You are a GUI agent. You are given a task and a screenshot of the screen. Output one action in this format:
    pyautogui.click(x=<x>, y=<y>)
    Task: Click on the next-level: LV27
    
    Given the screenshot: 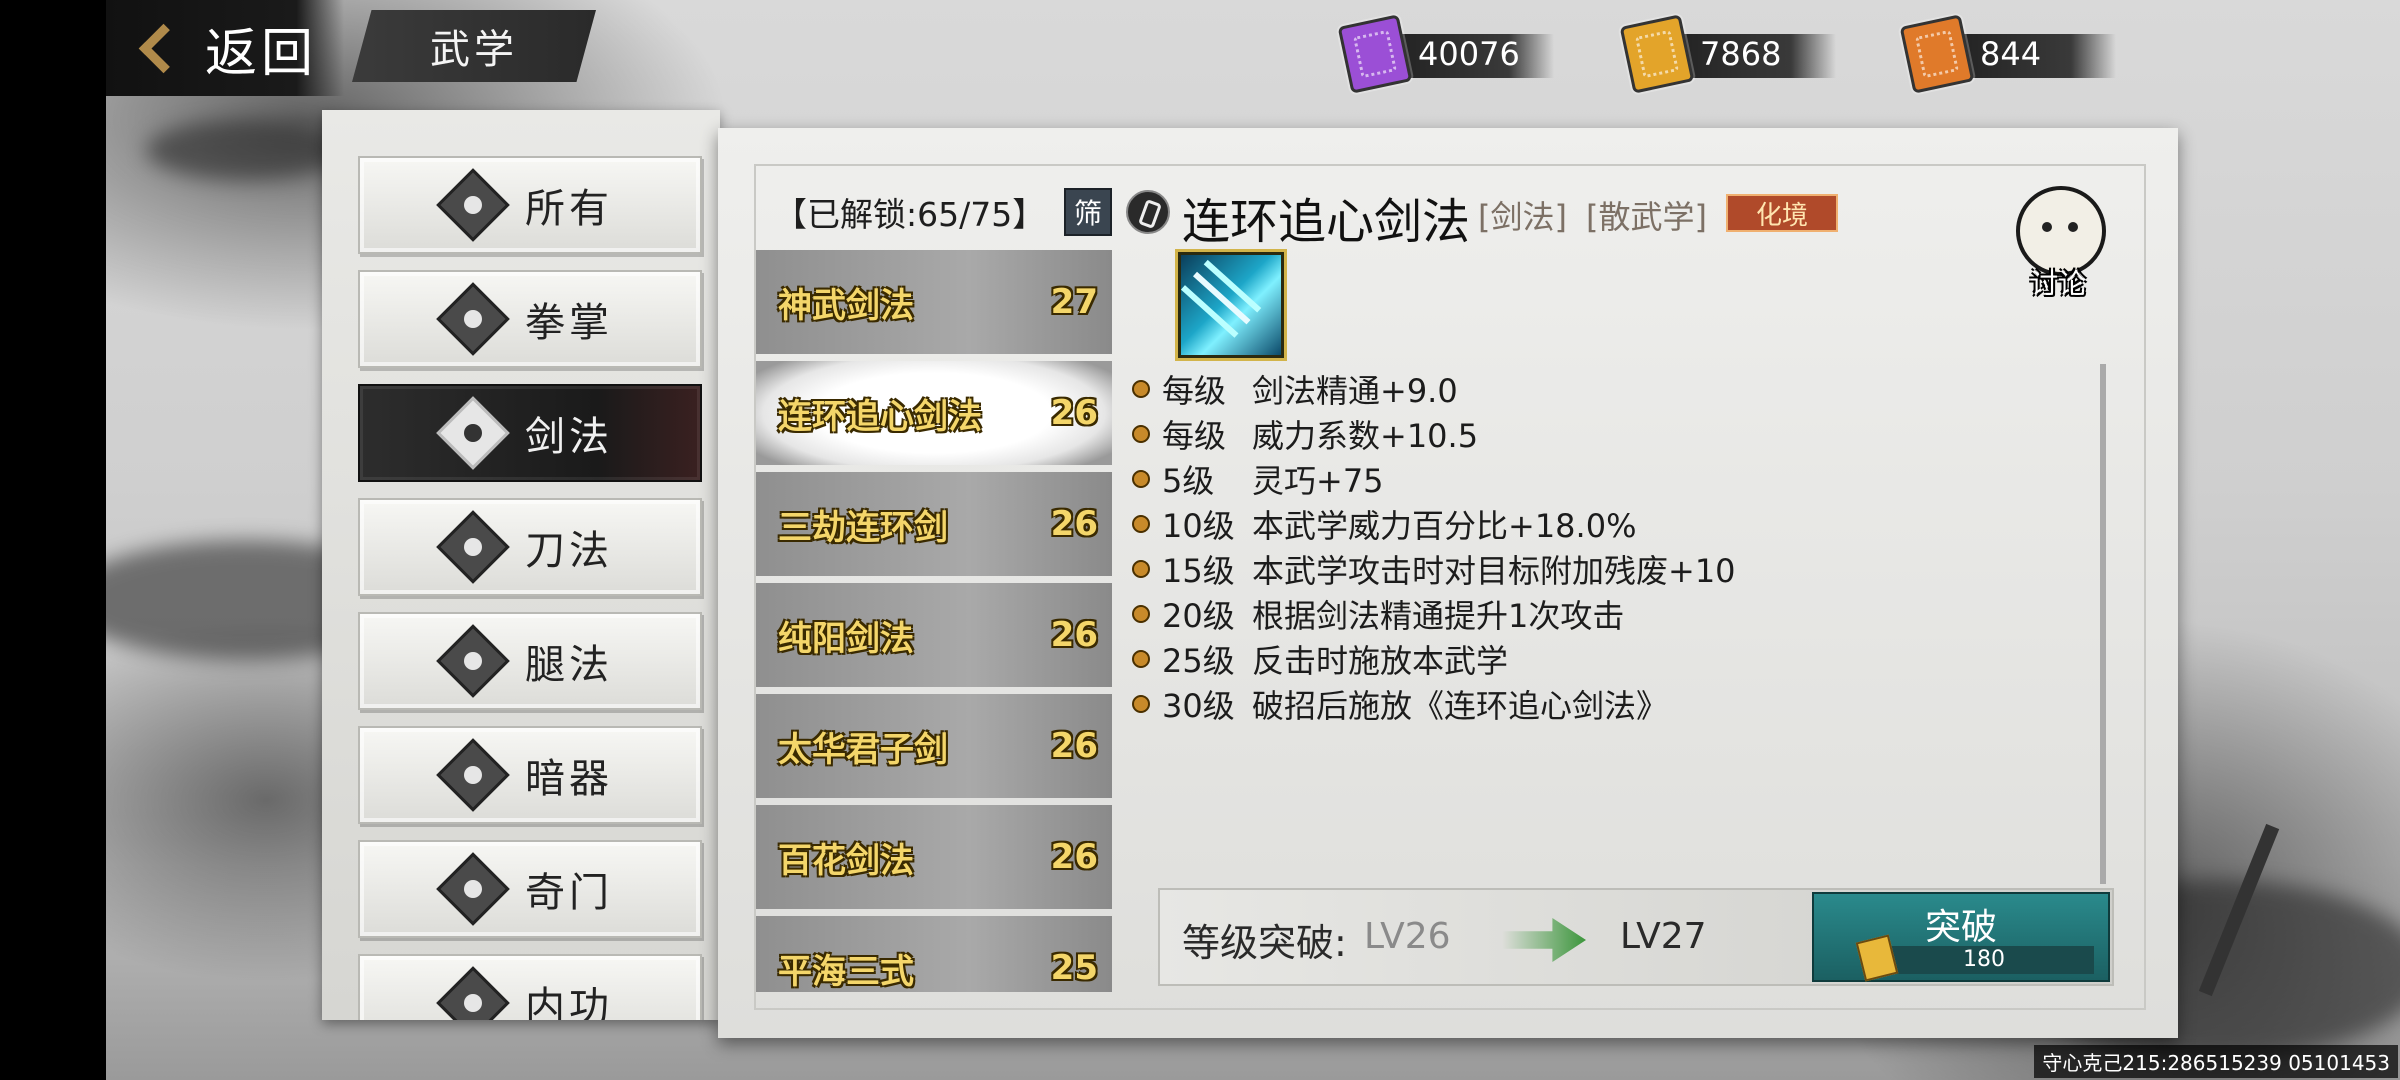 What is the action you would take?
    pyautogui.click(x=1663, y=936)
    